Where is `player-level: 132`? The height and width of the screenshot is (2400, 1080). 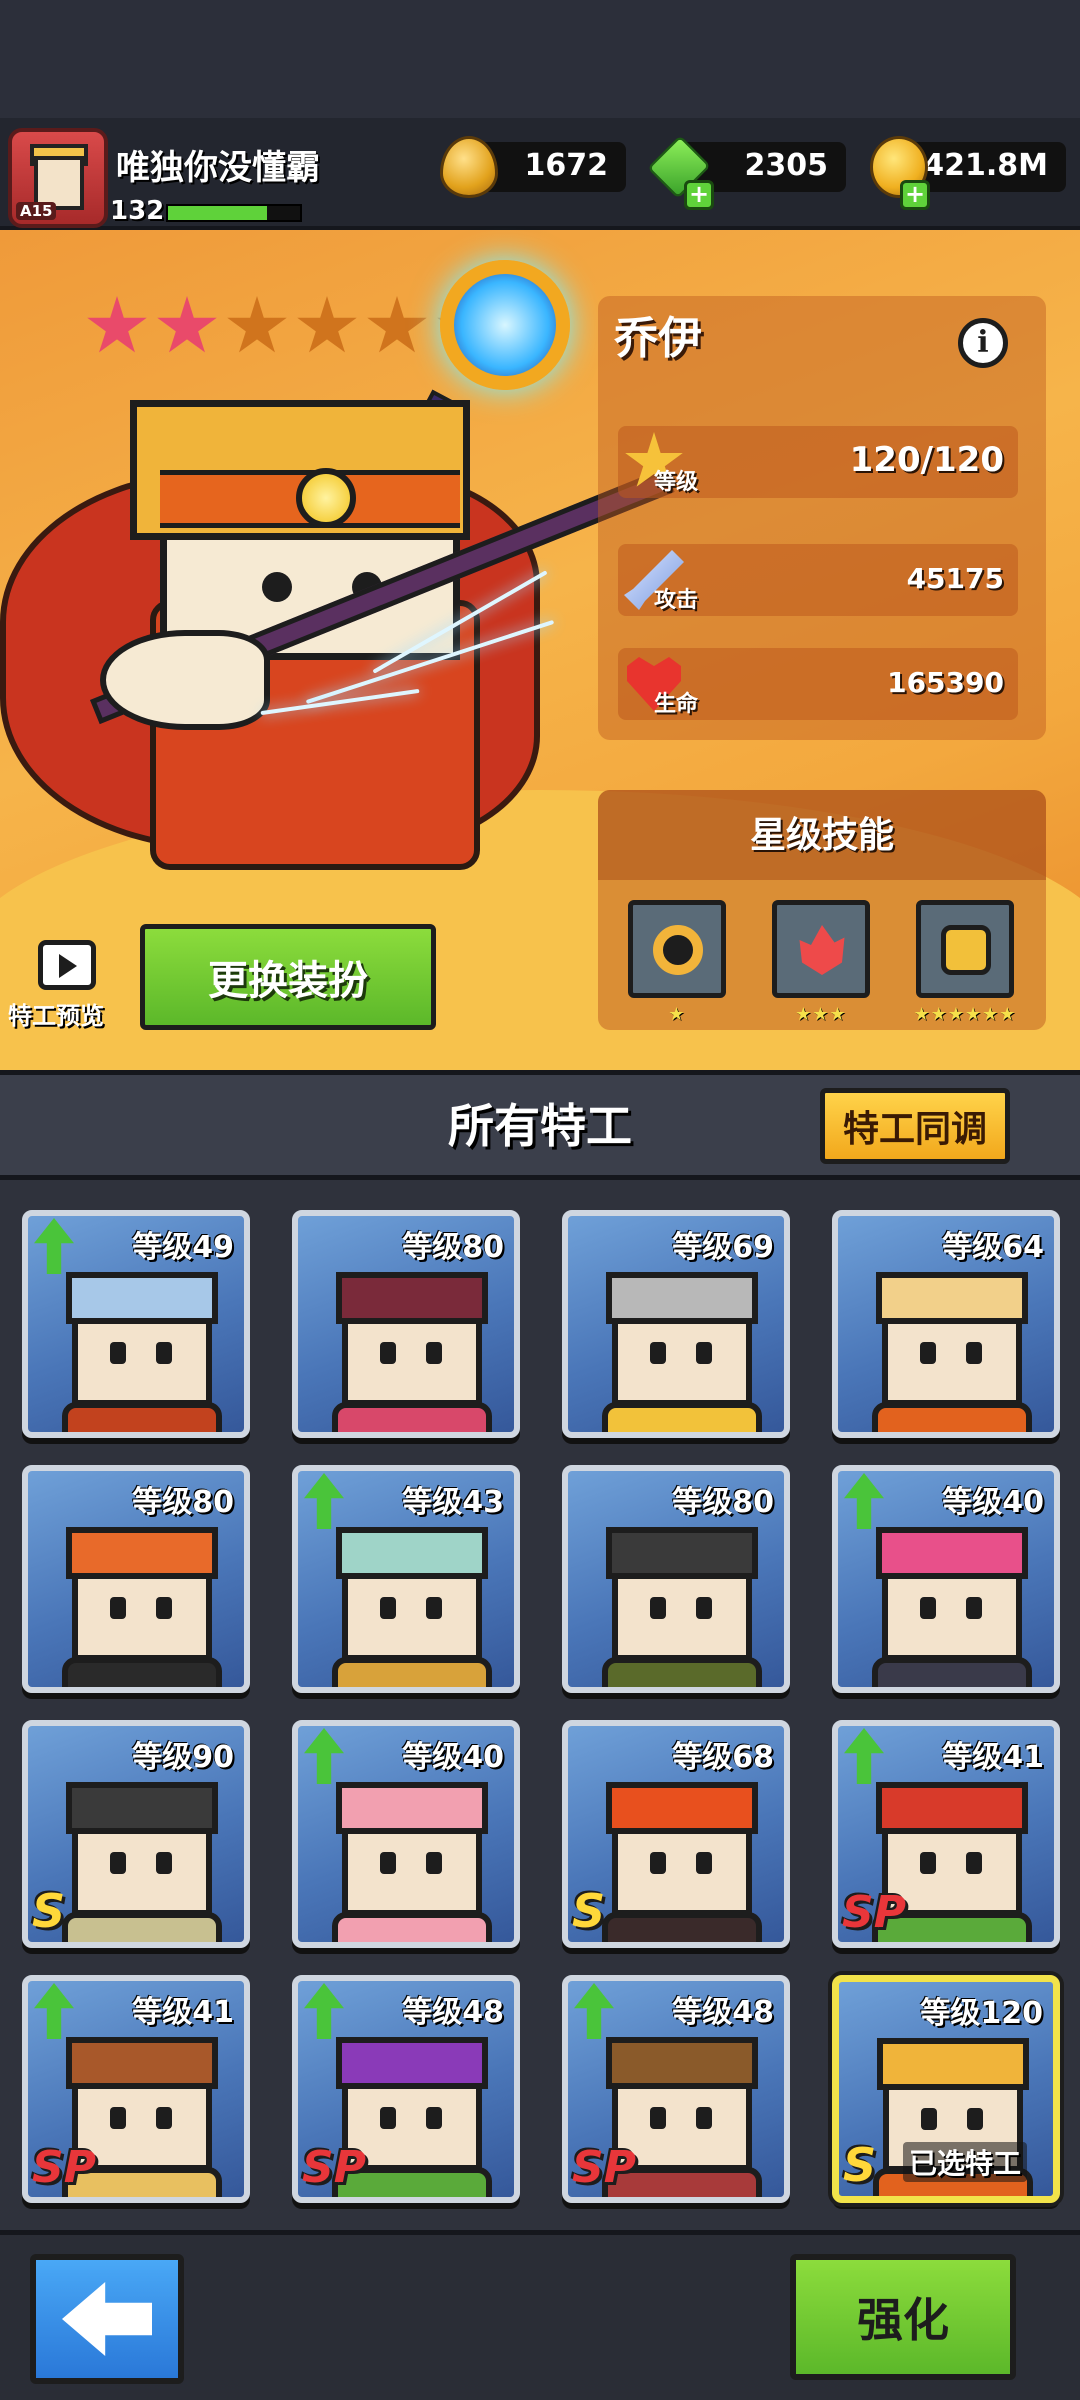 player-level: 132 is located at coordinates (137, 211).